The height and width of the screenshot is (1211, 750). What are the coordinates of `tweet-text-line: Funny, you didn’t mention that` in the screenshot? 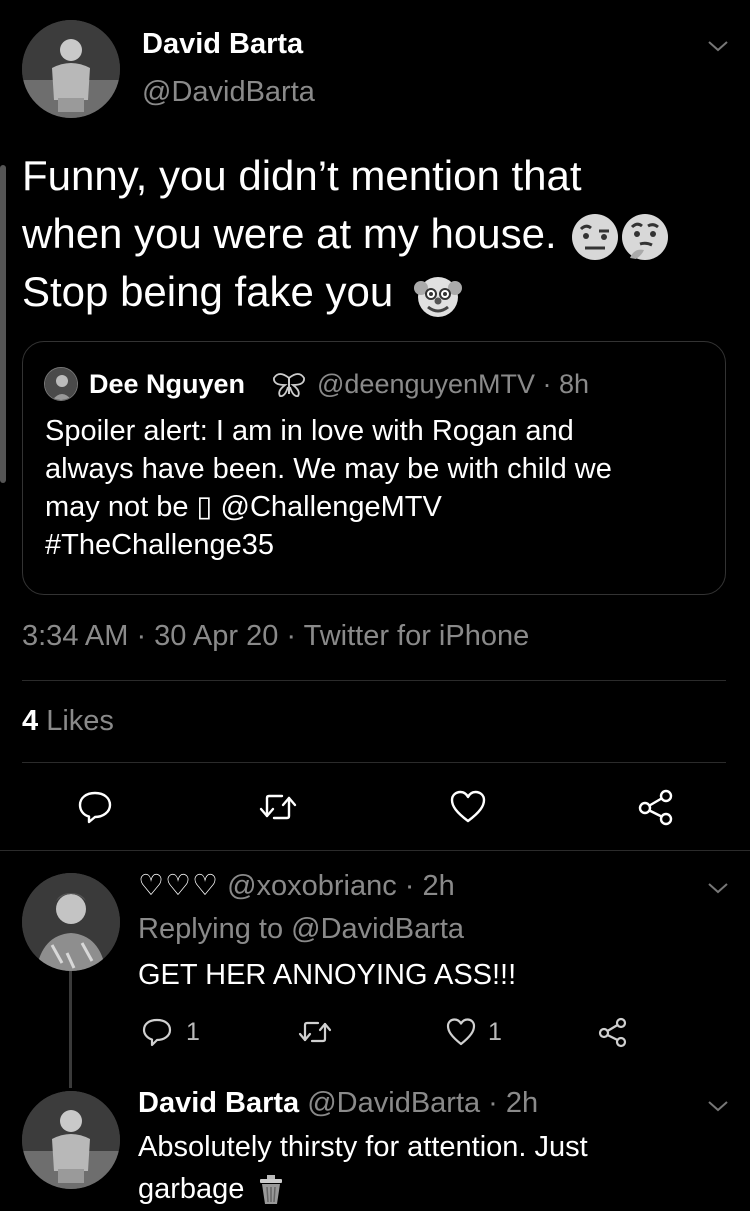 It's located at (302, 175).